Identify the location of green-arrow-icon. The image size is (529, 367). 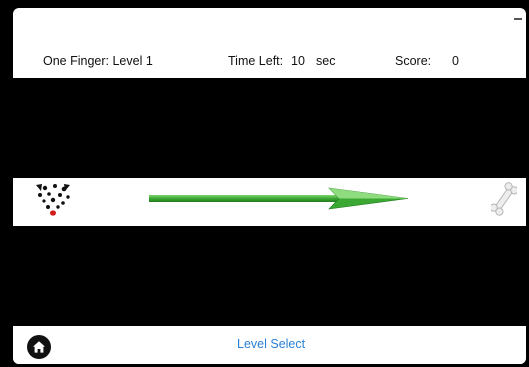
(279, 198).